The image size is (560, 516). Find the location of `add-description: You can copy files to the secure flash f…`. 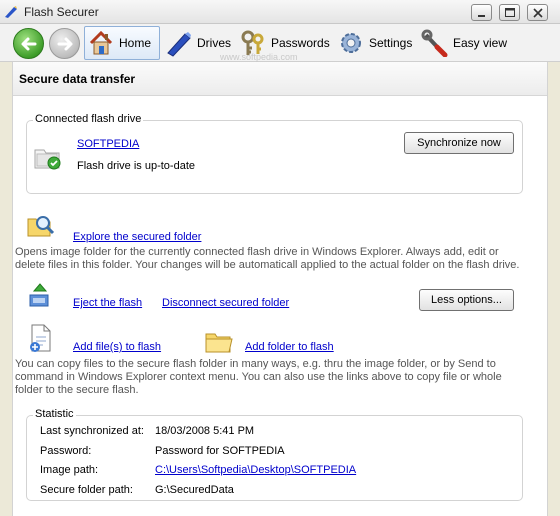

add-description: You can copy files to the secure flash f… is located at coordinates (258, 377).